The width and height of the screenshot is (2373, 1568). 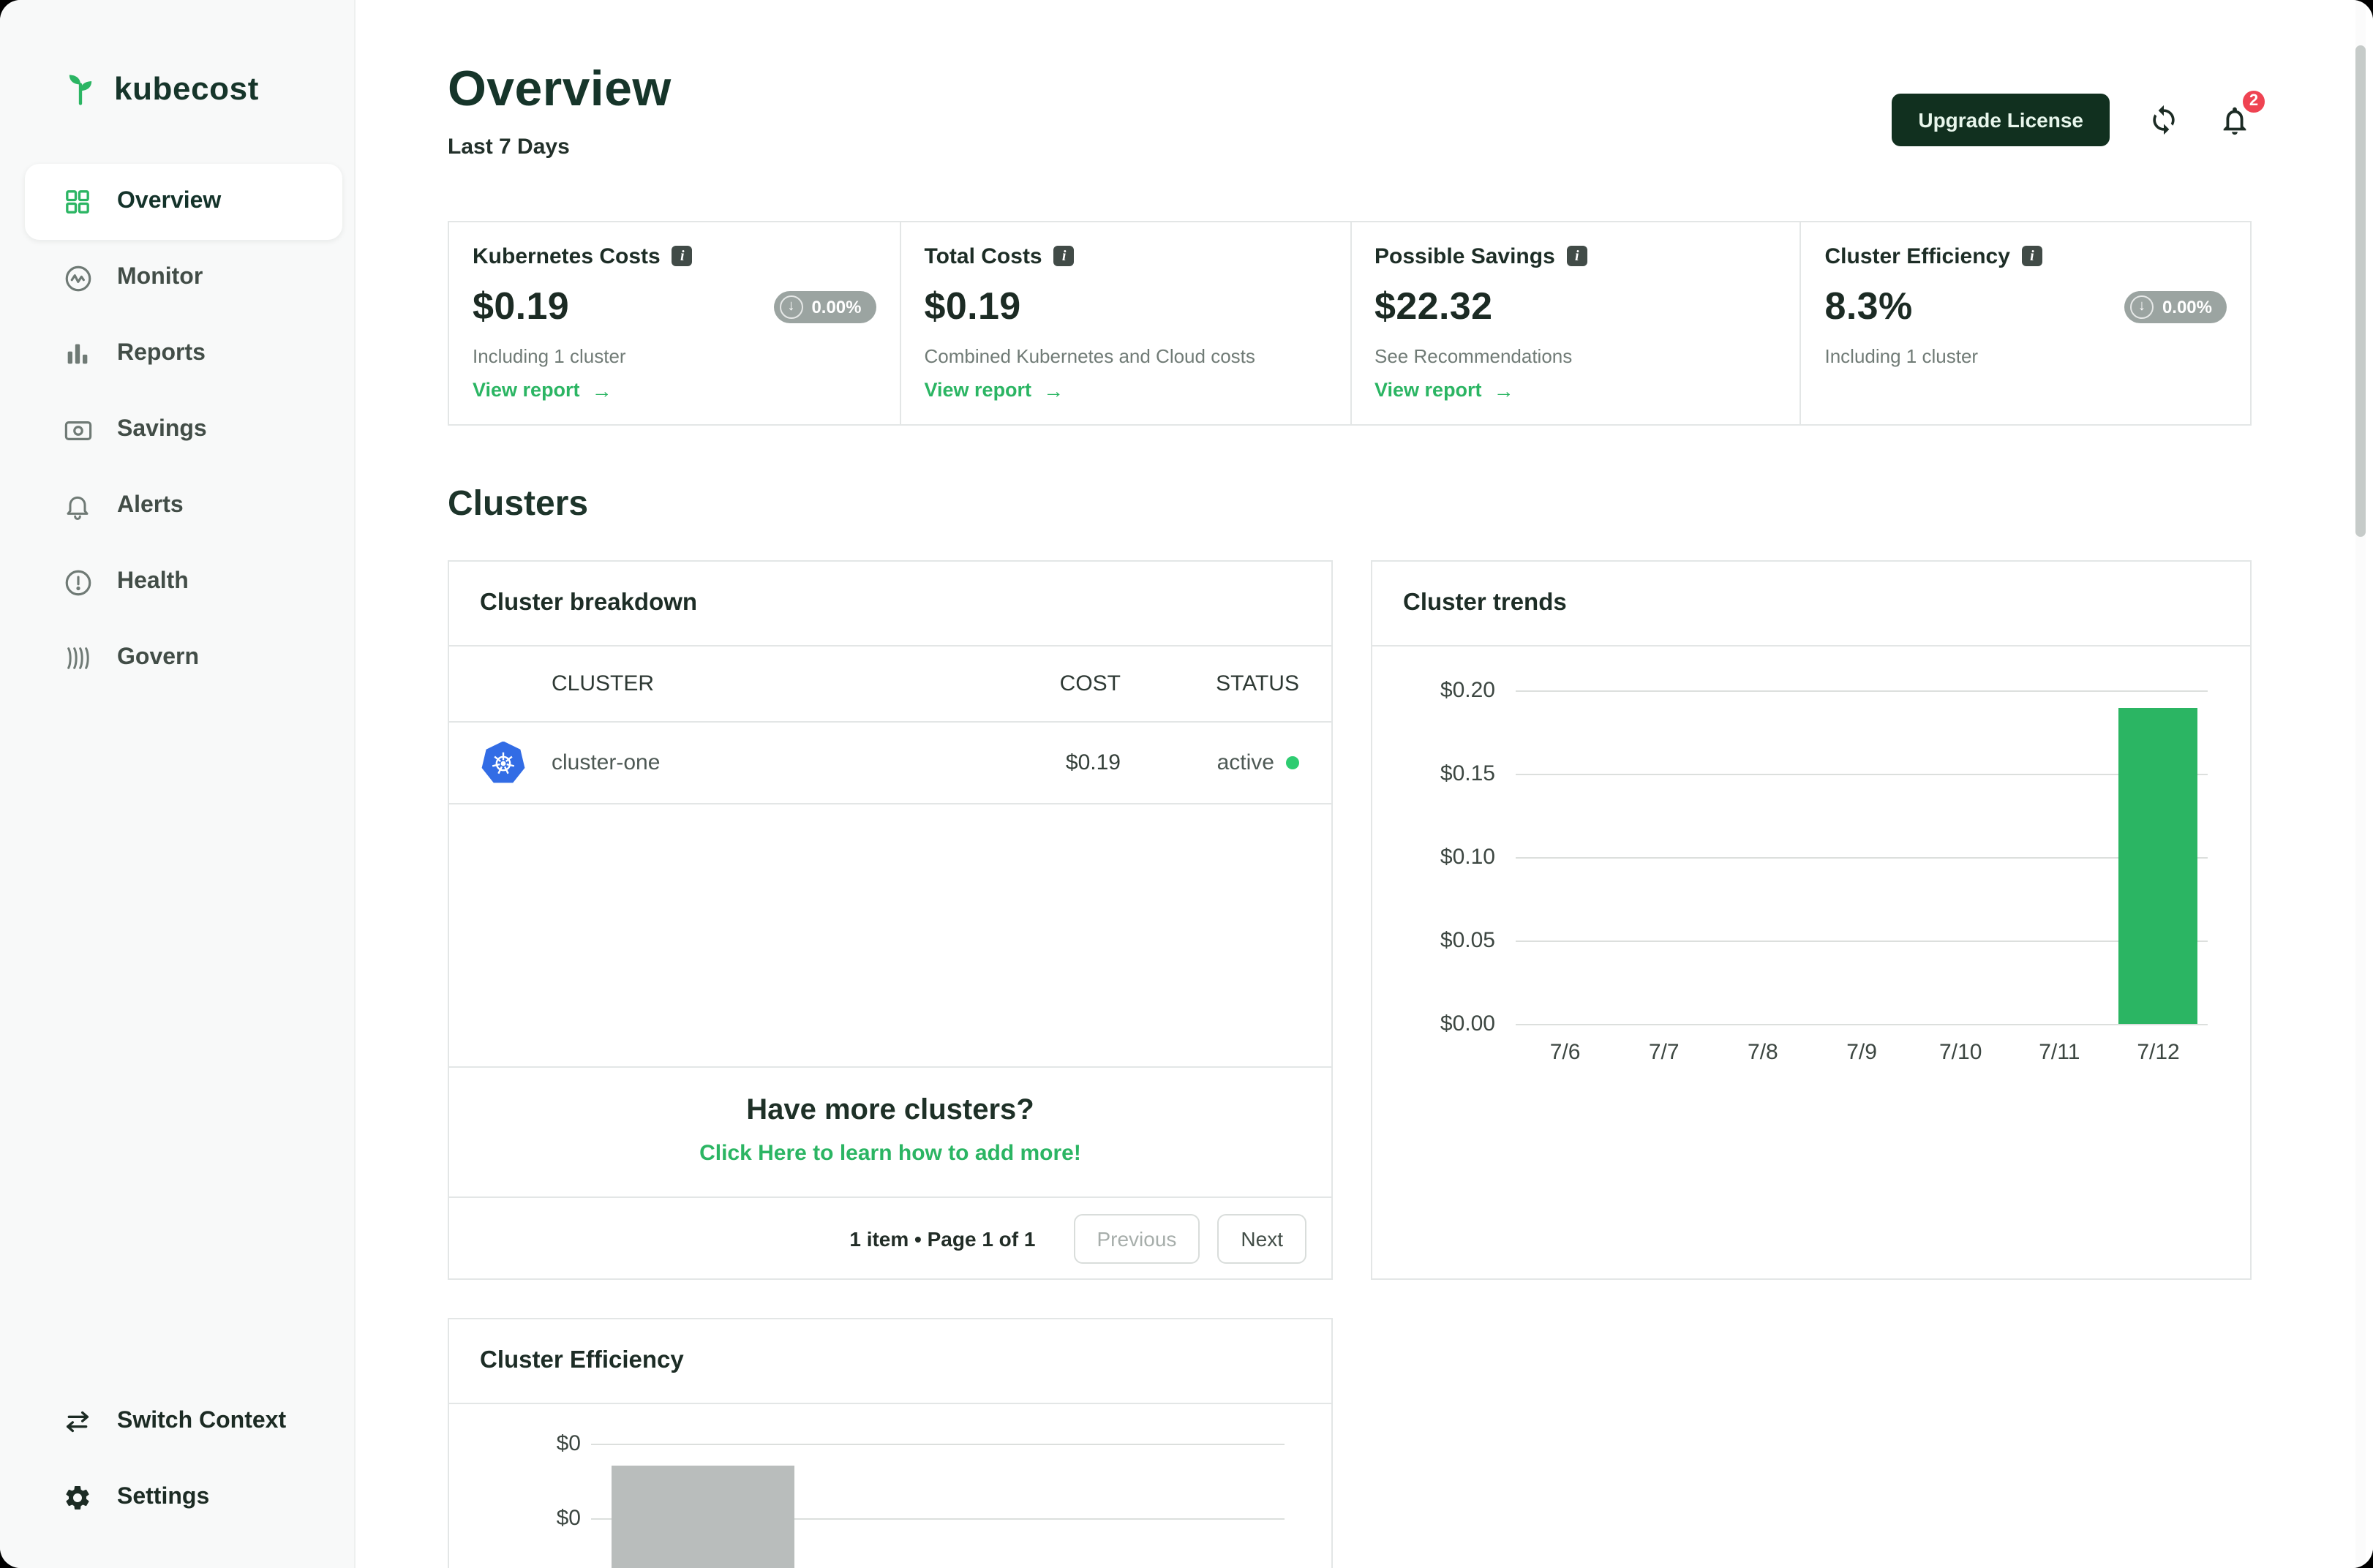 I want to click on status-active-dot, so click(x=1292, y=763).